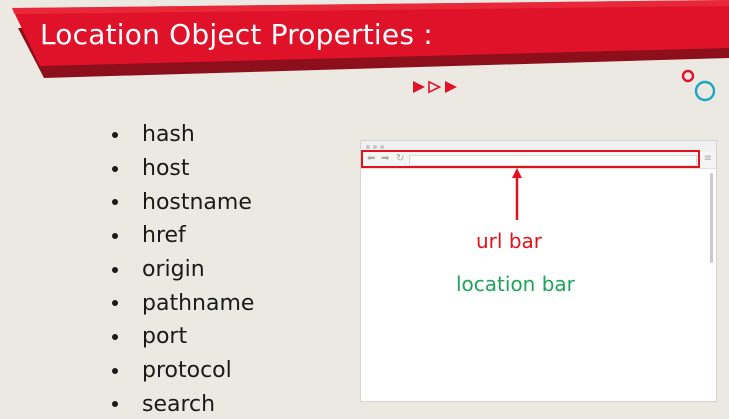 This screenshot has width=729, height=419. Describe the element at coordinates (698, 85) in the screenshot. I see `linked-circles-icon` at that location.